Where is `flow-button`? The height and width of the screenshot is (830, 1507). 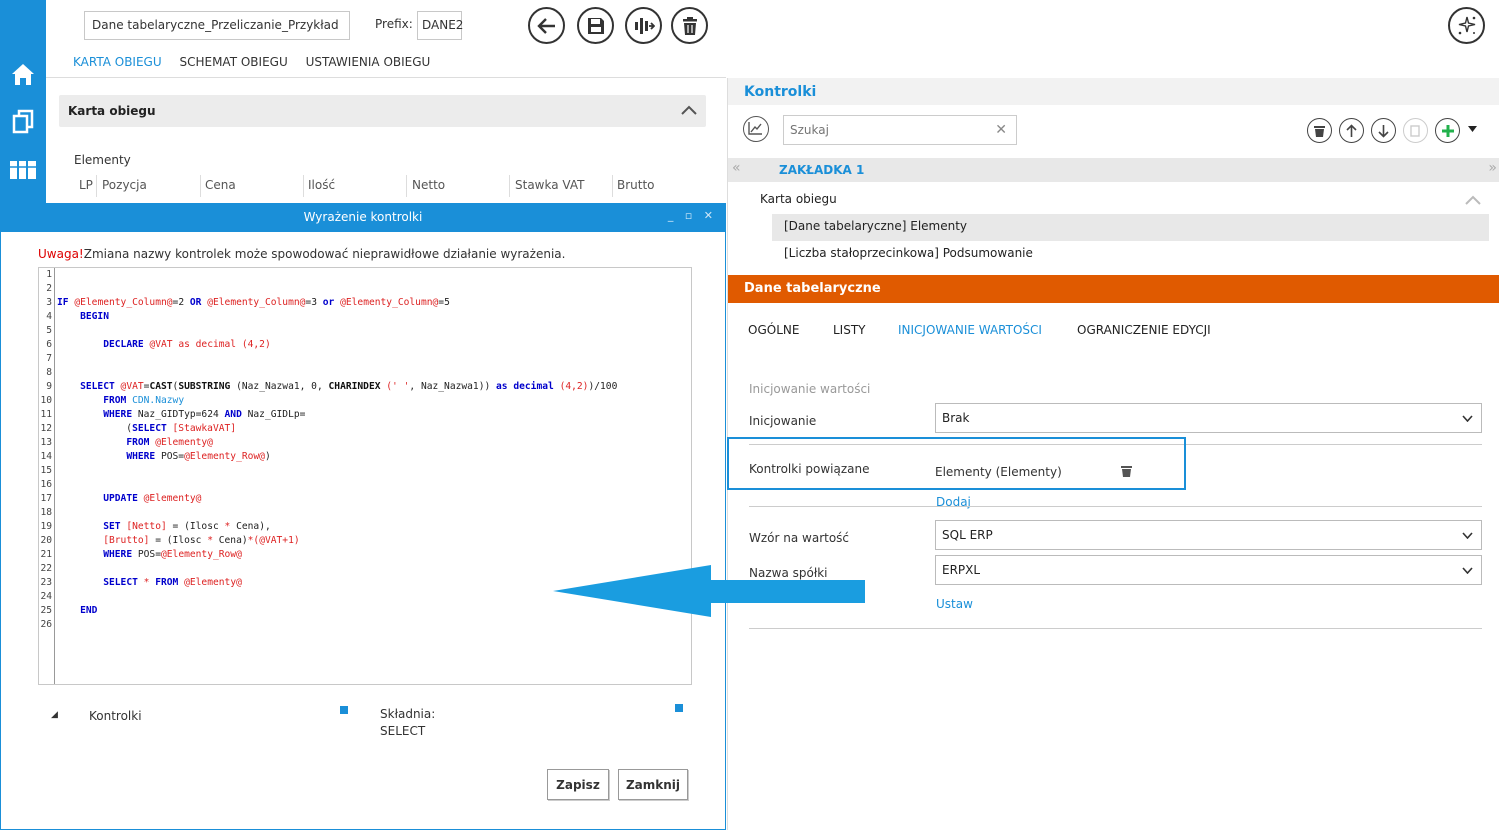 flow-button is located at coordinates (643, 25).